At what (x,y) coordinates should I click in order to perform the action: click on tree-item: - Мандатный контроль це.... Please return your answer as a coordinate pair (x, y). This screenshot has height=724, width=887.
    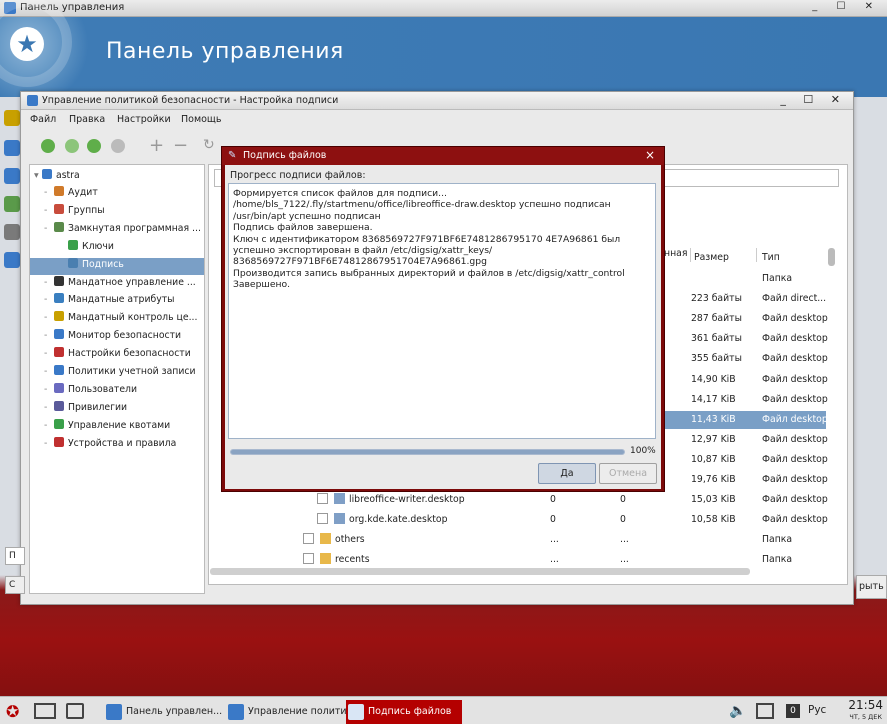
    Looking at the image, I should click on (120, 319).